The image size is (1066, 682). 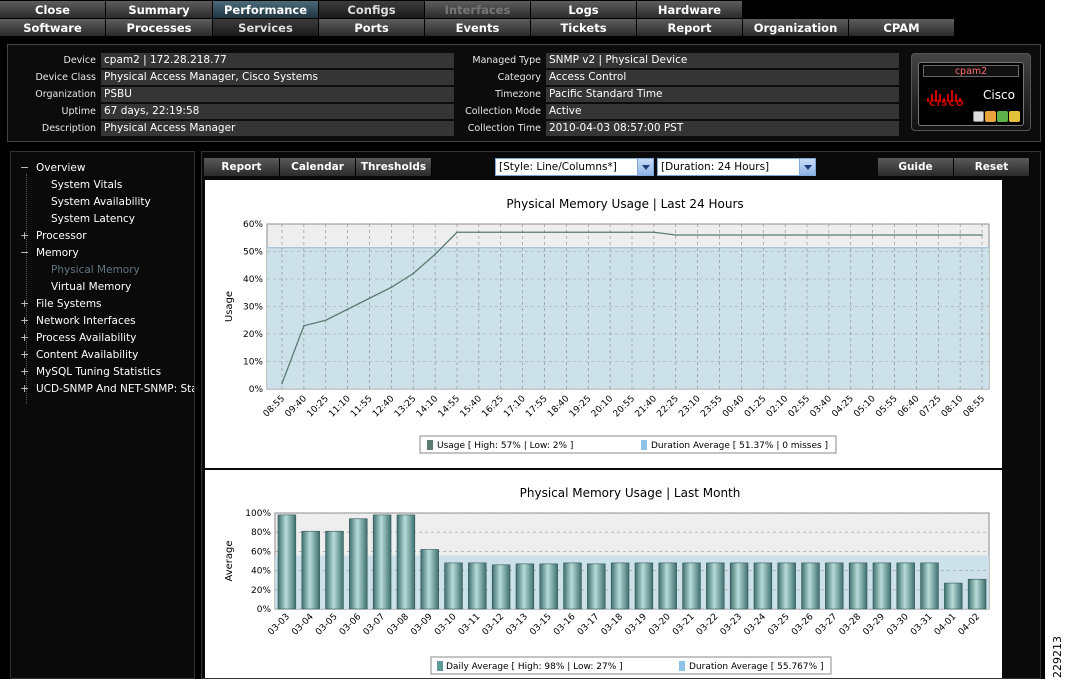 I want to click on device-class-label: Device Class, so click(x=65, y=77).